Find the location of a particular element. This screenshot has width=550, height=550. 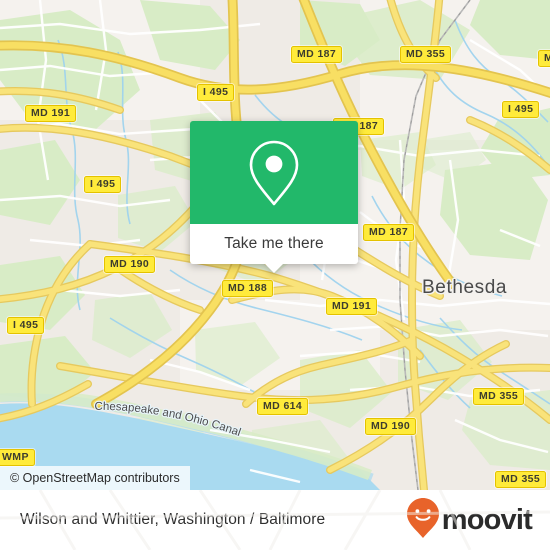

road-shield-i-495-right: I 495 is located at coordinates (521, 109).